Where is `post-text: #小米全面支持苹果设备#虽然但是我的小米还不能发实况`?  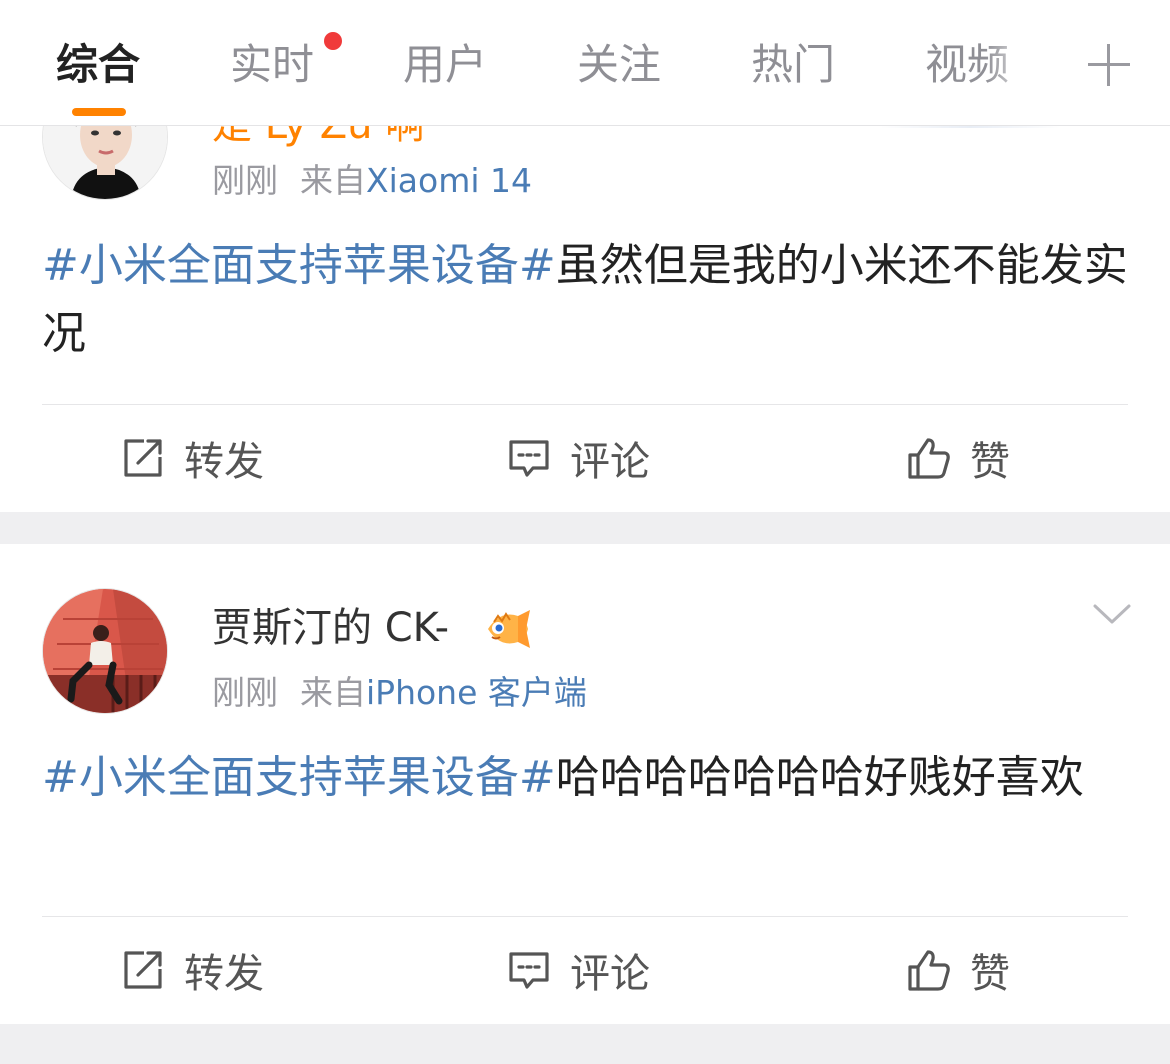 post-text: #小米全面支持苹果设备#虽然但是我的小米还不能发实况 is located at coordinates (585, 300).